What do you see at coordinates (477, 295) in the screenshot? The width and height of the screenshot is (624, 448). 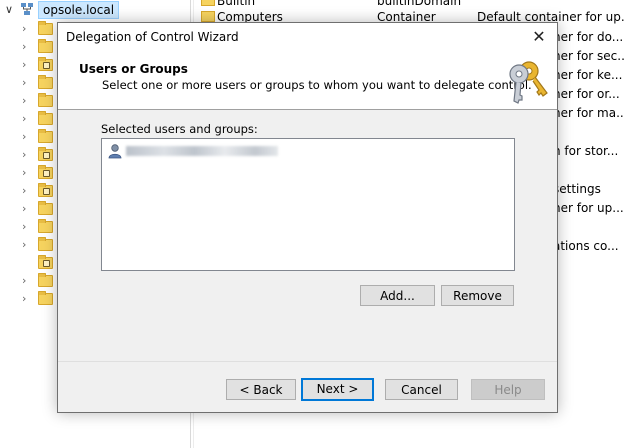 I see `remove-button: Remove` at bounding box center [477, 295].